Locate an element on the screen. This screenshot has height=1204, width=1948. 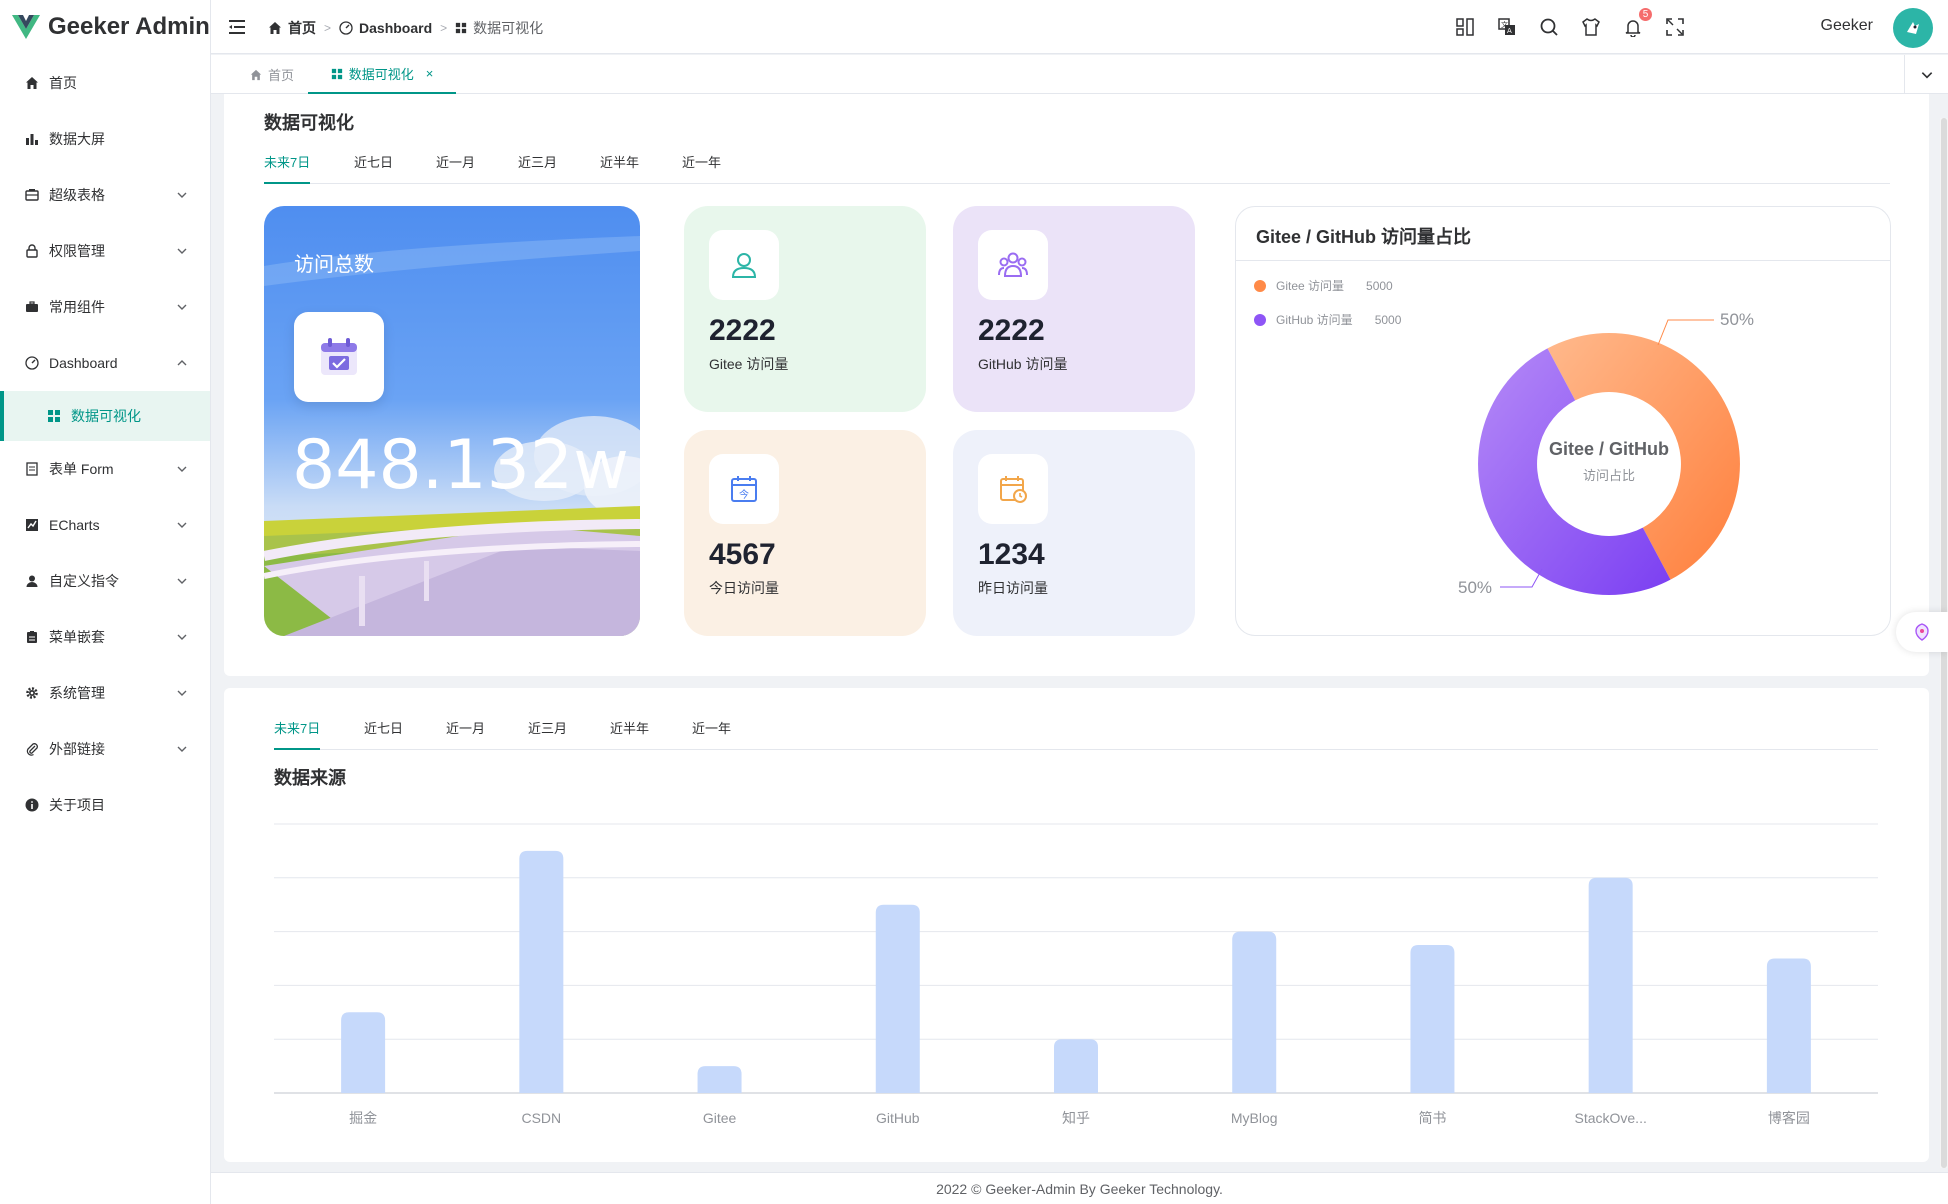
menu-item-system: 系统管理 is located at coordinates (105, 693).